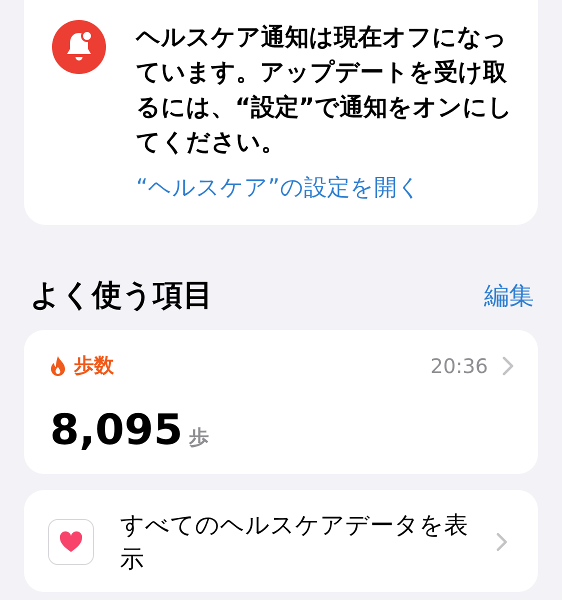 This screenshot has height=600, width=562. I want to click on open-settings-link: “ヘルスケア”の設定を開く, so click(325, 187).